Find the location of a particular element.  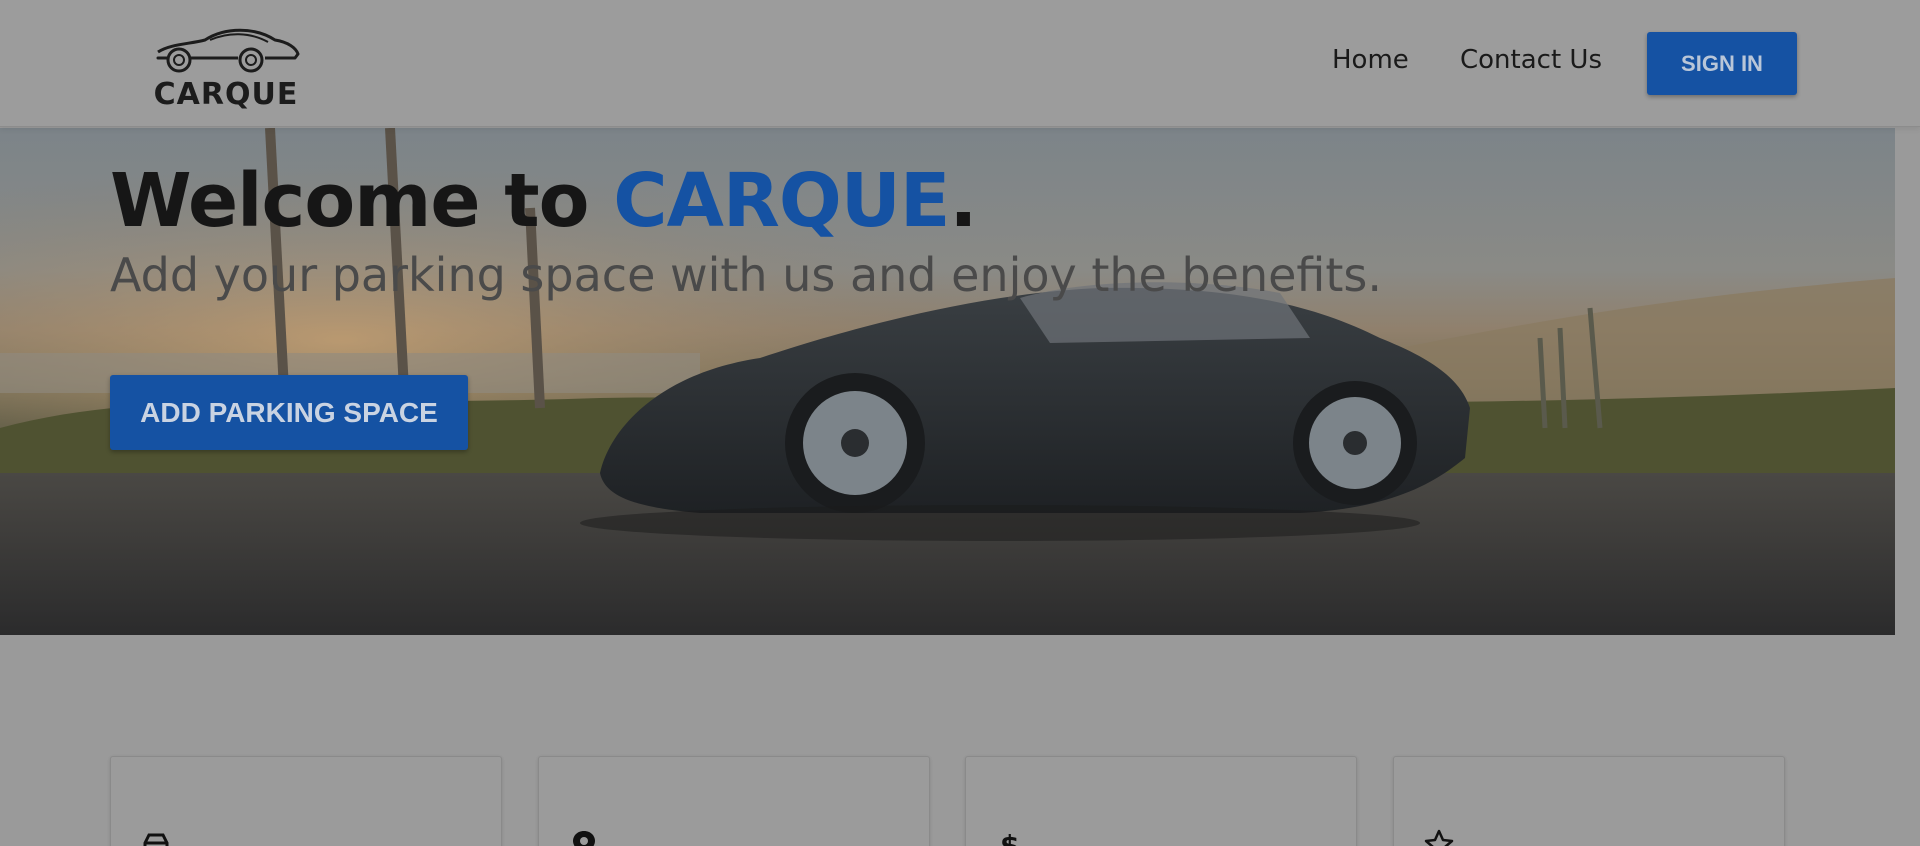

nav-home-link: Home is located at coordinates (1370, 60).